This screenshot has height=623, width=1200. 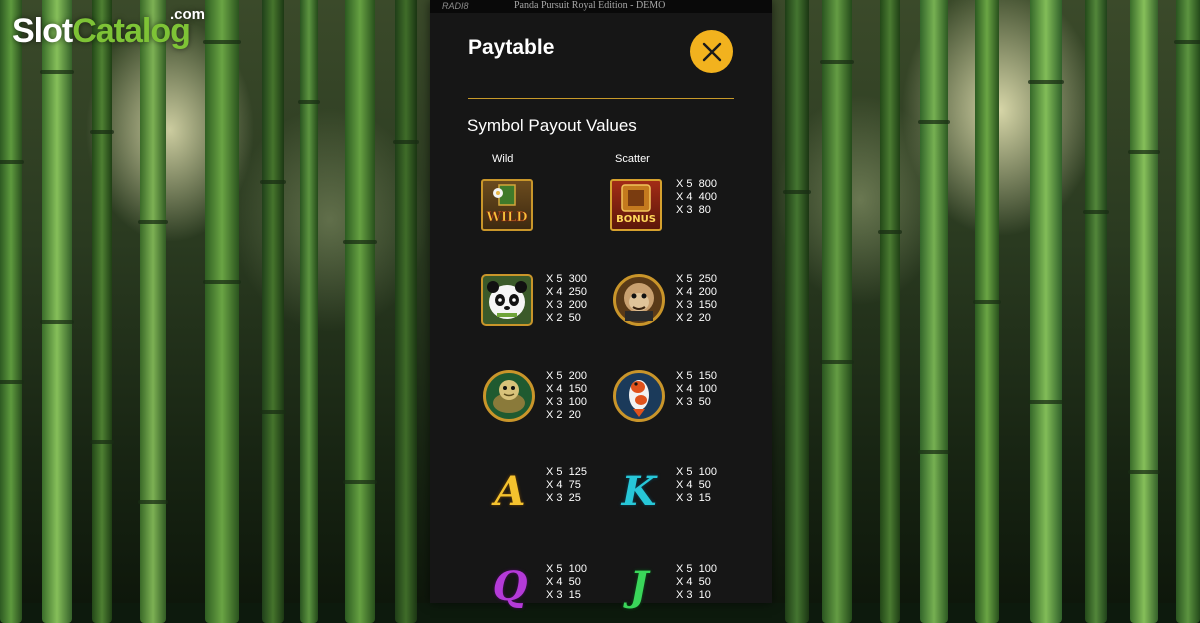 I want to click on divider, so click(x=601, y=98).